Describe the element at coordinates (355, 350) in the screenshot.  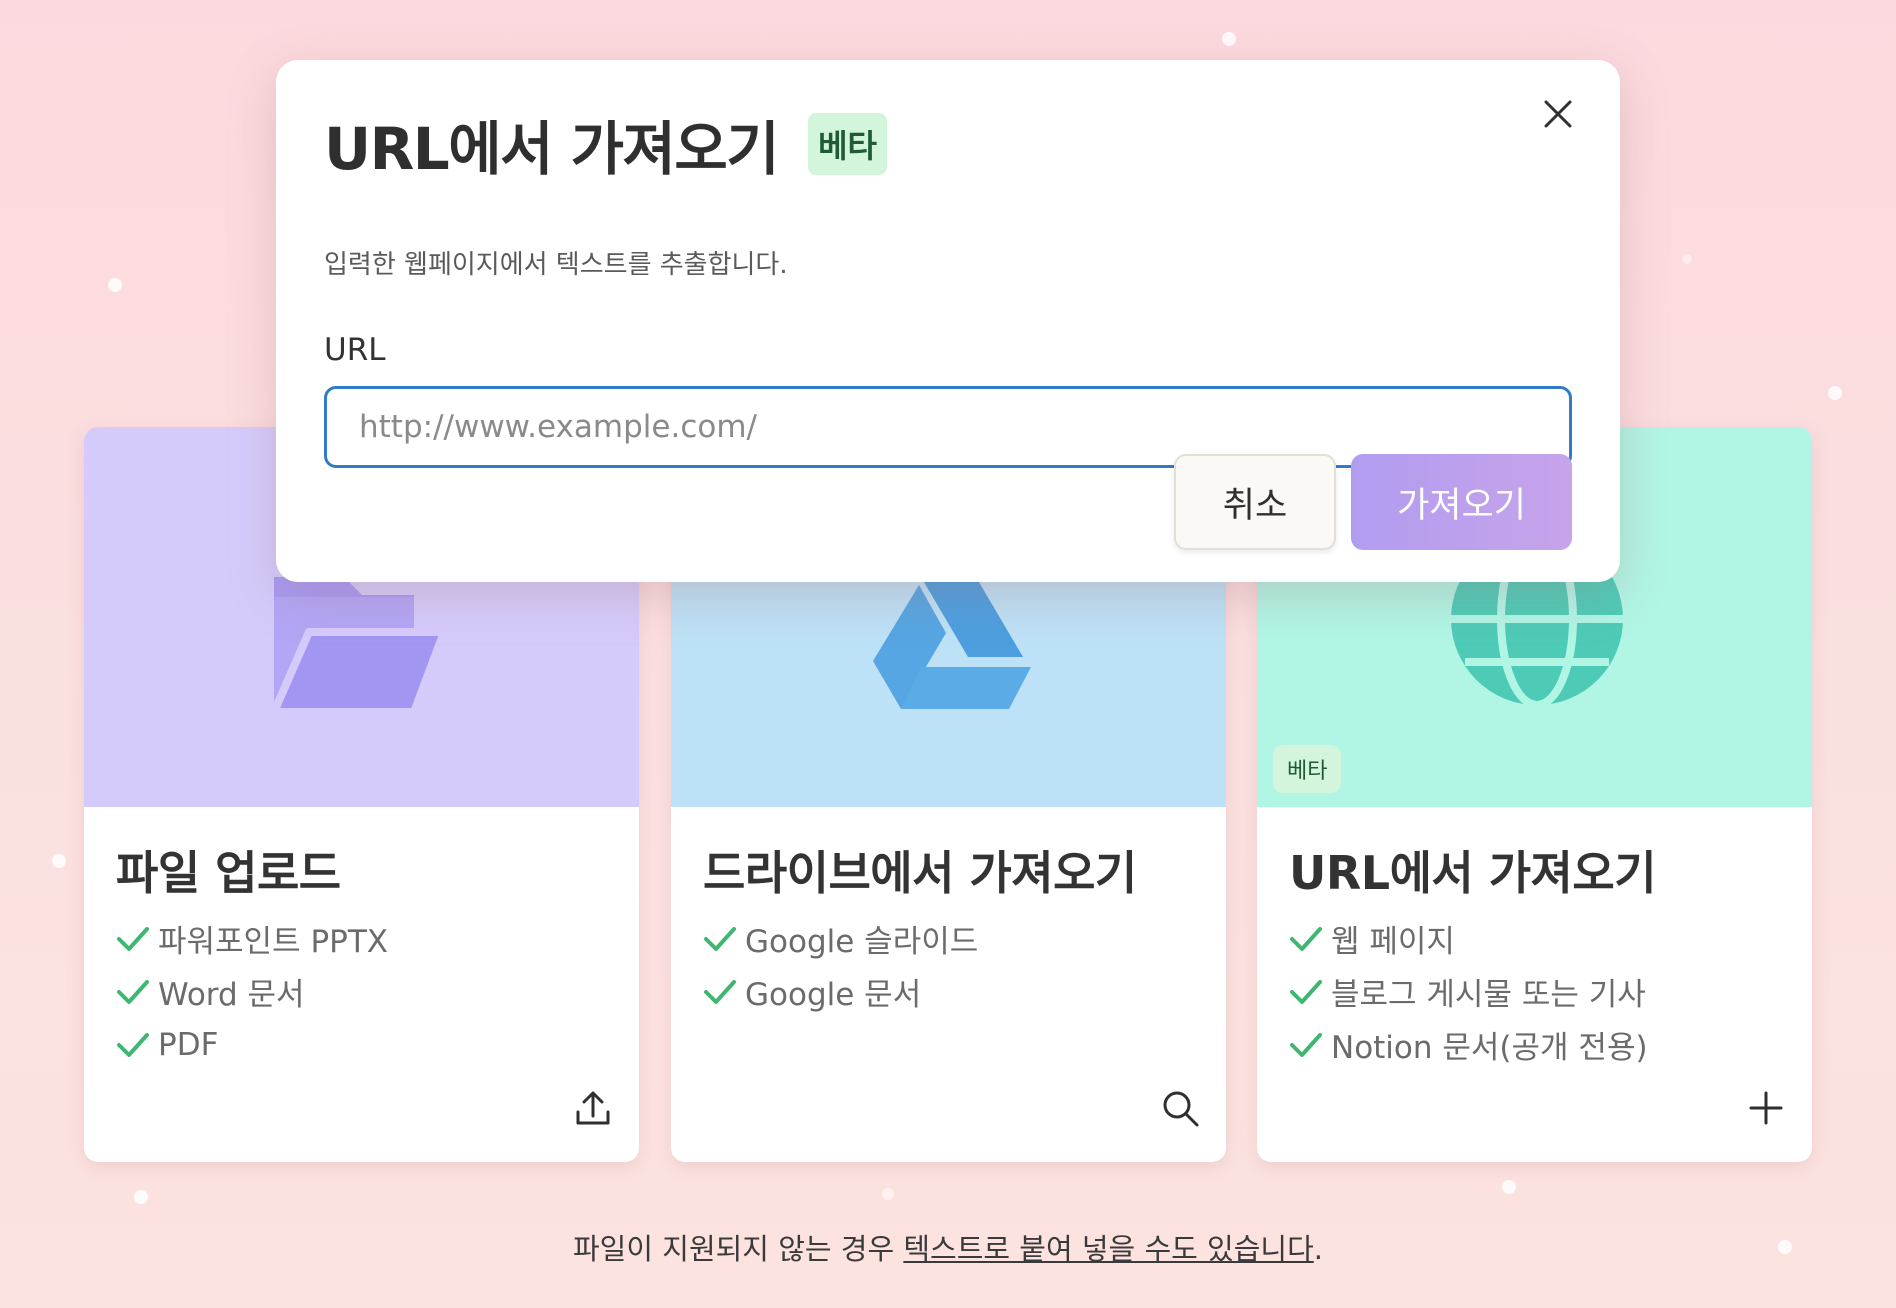
I see `url-label: URL` at that location.